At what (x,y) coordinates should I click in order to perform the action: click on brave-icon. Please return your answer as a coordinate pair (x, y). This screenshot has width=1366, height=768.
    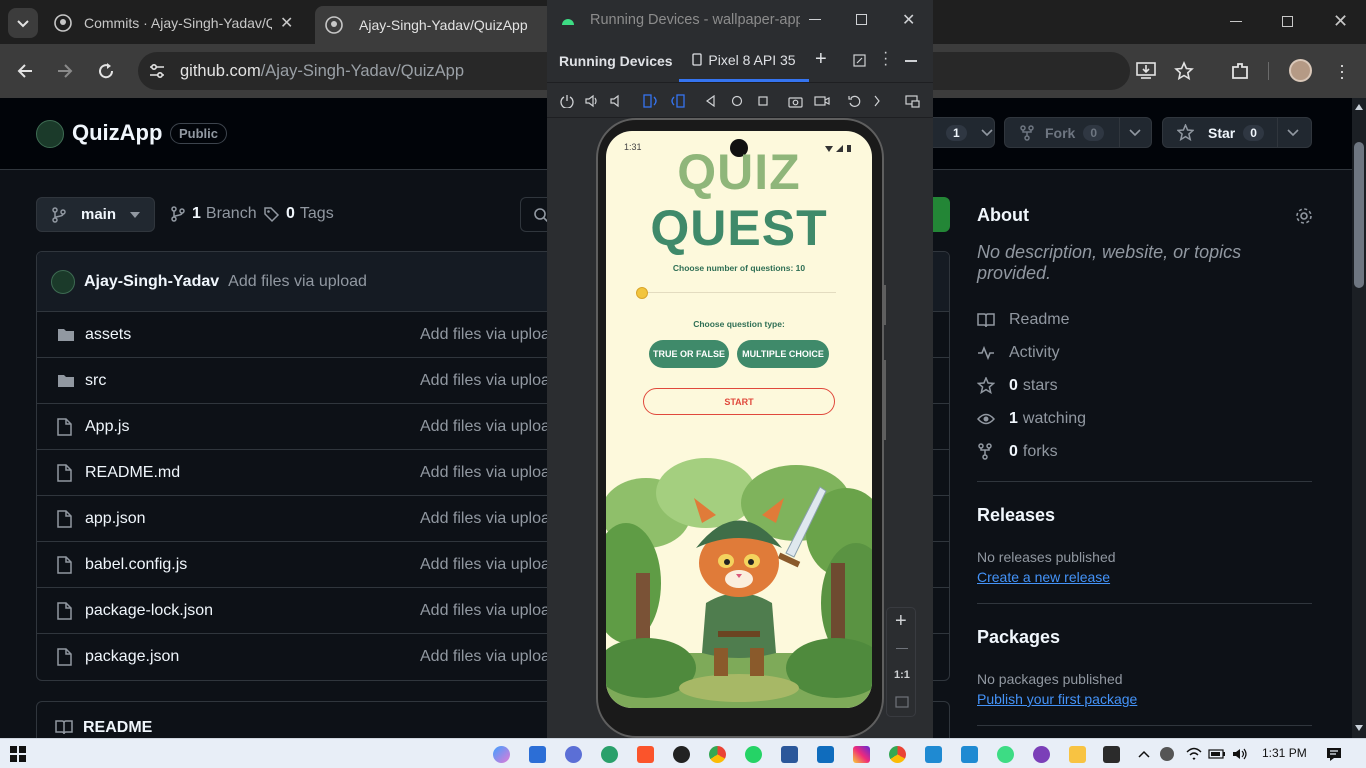
    Looking at the image, I should click on (645, 754).